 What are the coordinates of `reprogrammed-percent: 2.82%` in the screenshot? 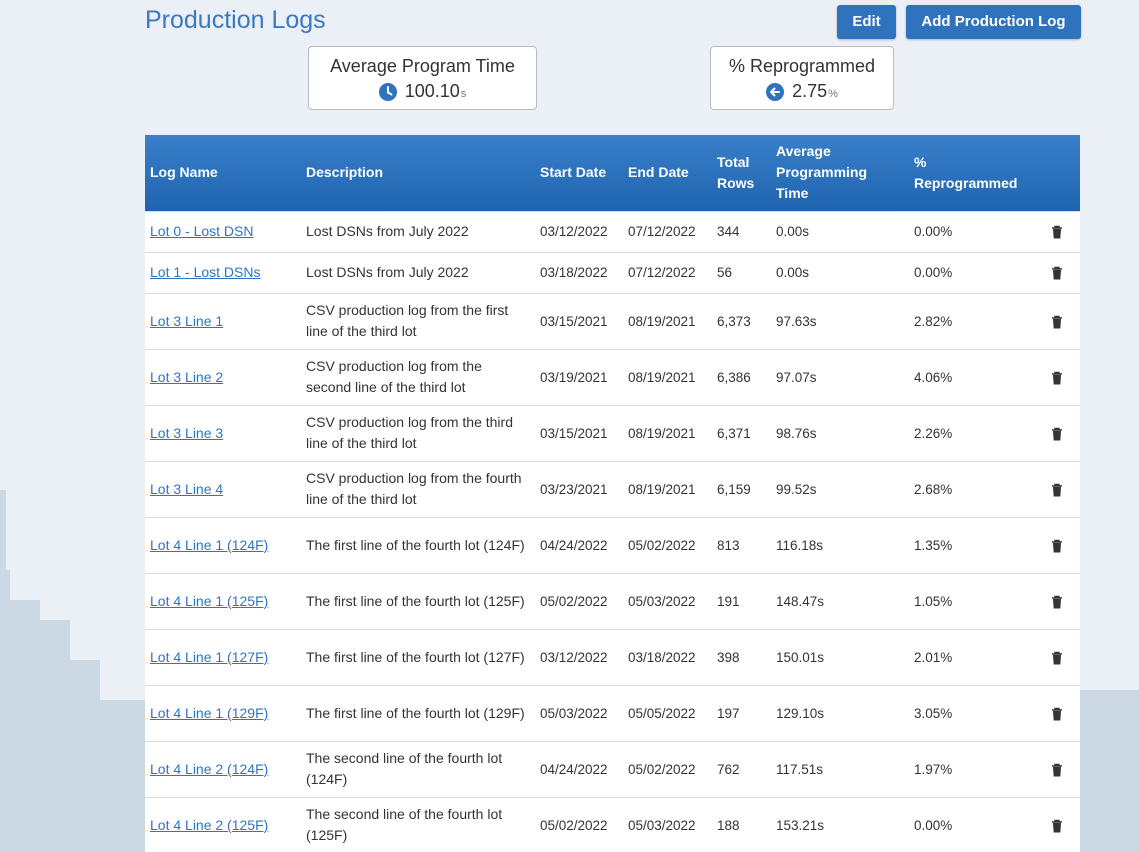 It's located at (971, 320).